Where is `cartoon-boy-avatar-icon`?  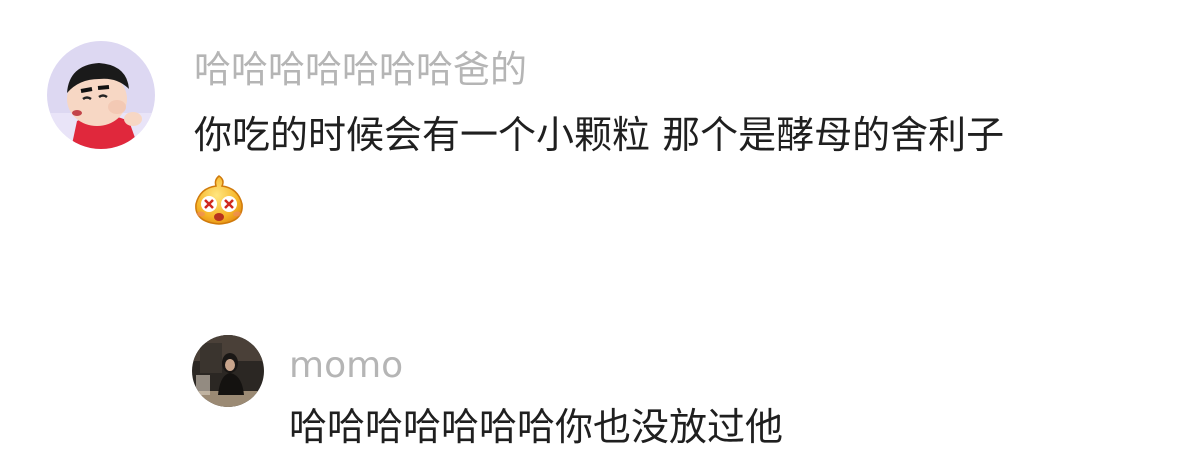
cartoon-boy-avatar-icon is located at coordinates (101, 95).